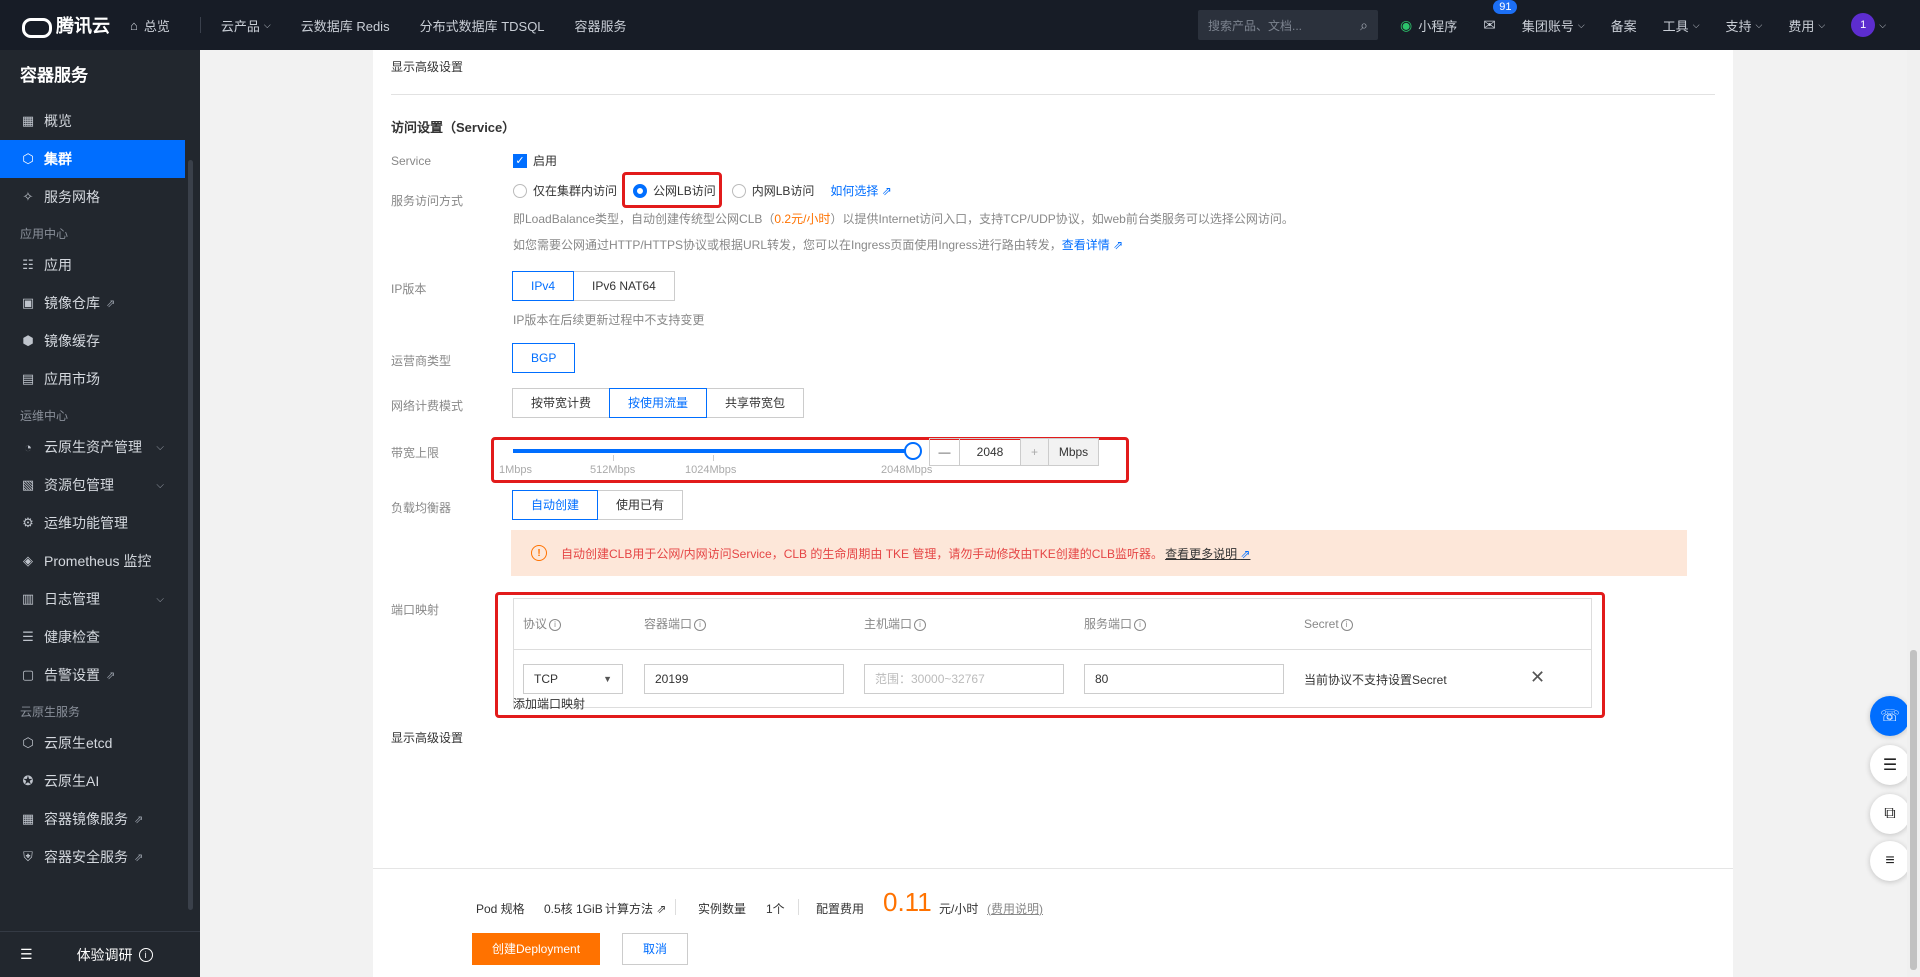 Image resolution: width=1920 pixels, height=977 pixels. What do you see at coordinates (28, 158) in the screenshot?
I see `cluster-icon: ⬡` at bounding box center [28, 158].